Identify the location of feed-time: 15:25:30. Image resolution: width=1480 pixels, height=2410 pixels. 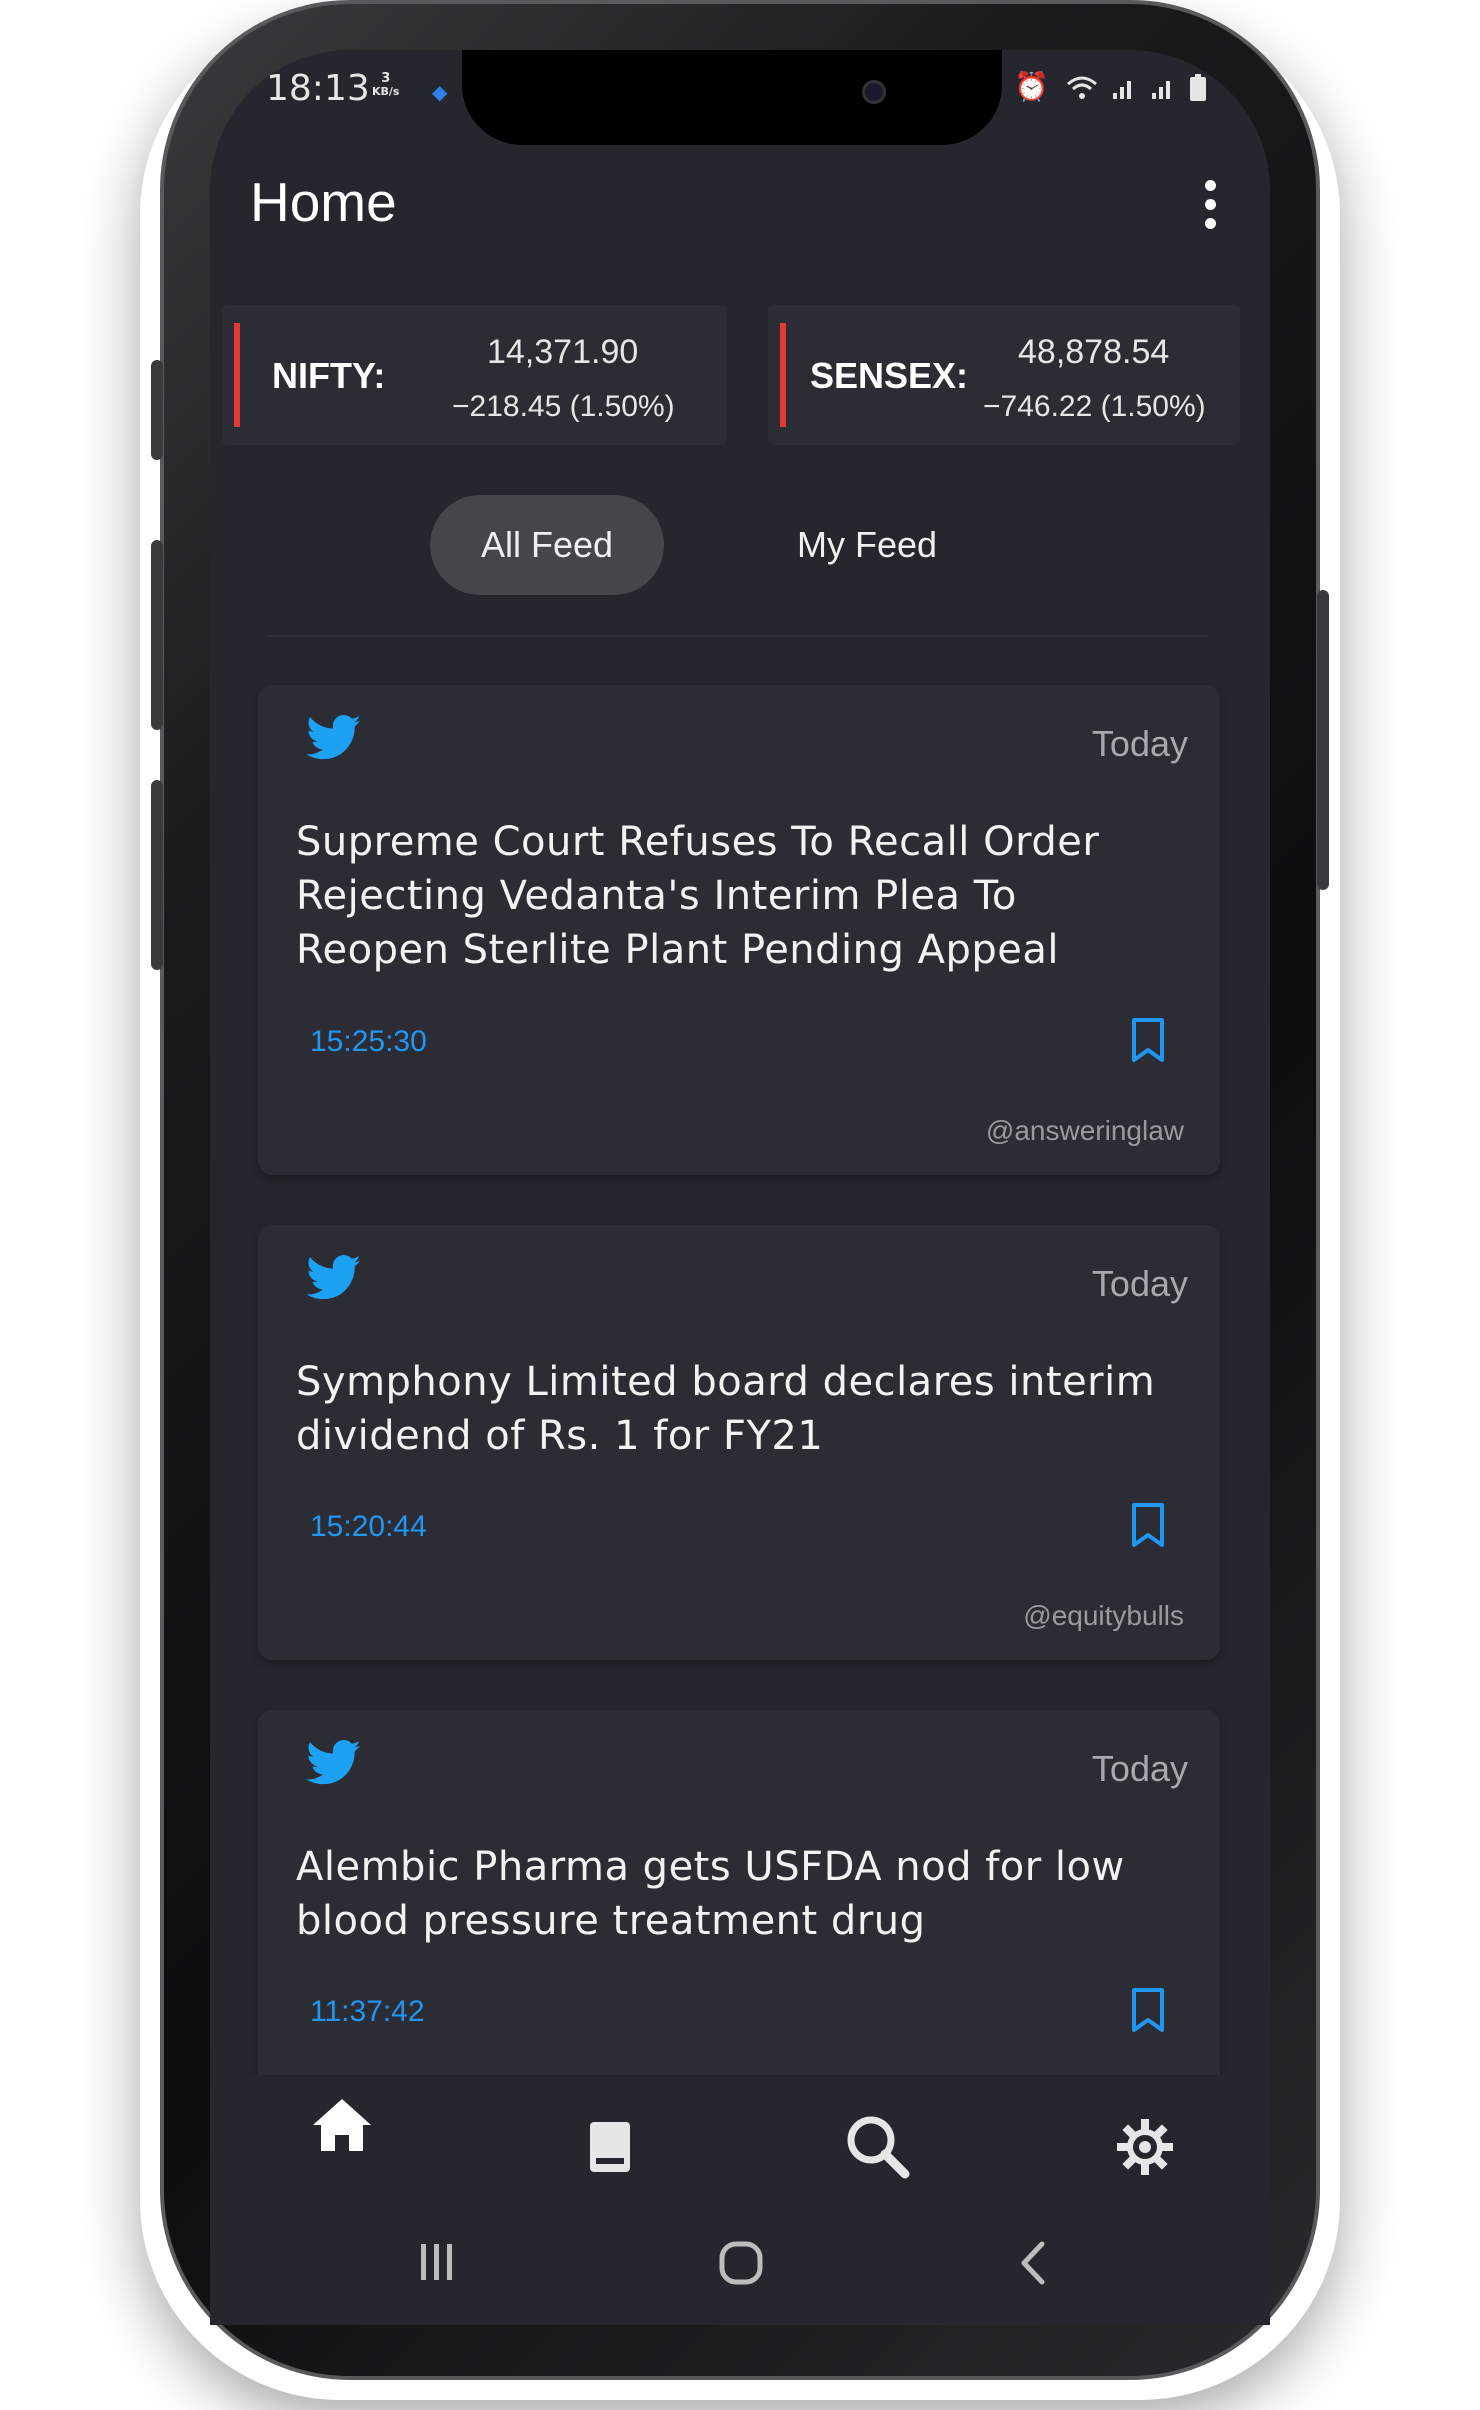
(368, 1041).